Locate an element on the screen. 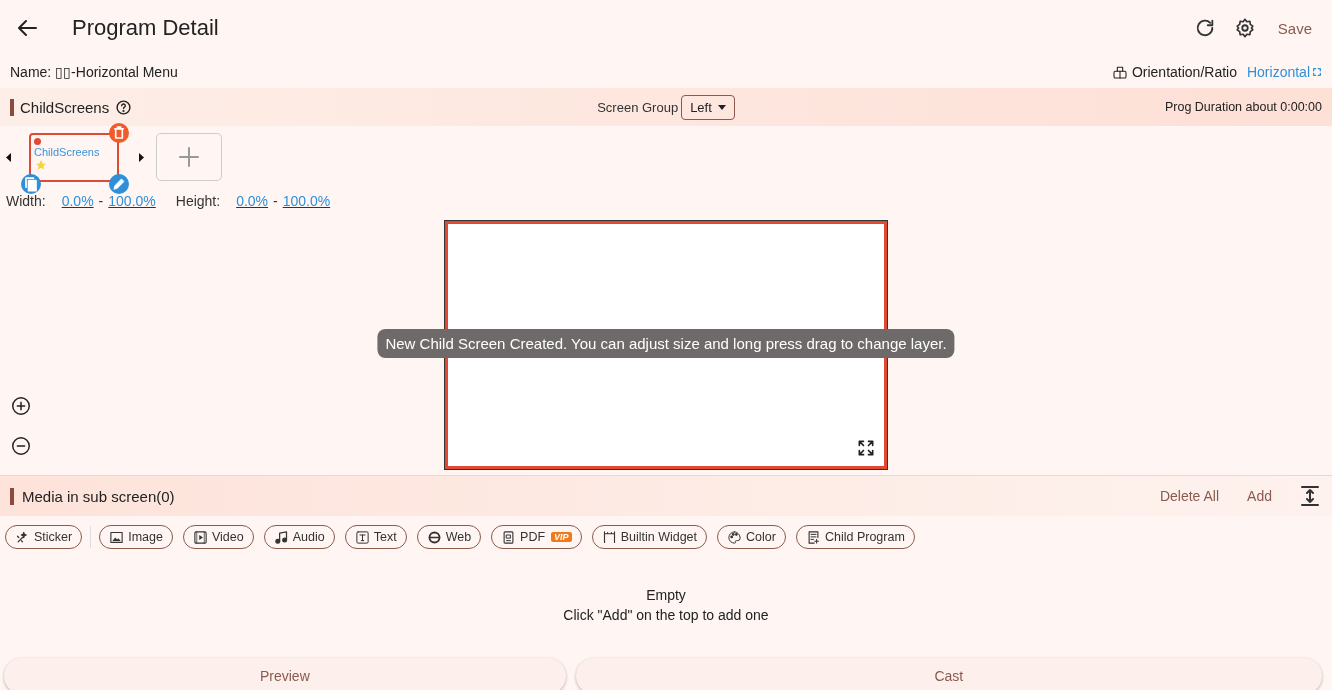  status-dot is located at coordinates (37, 141).